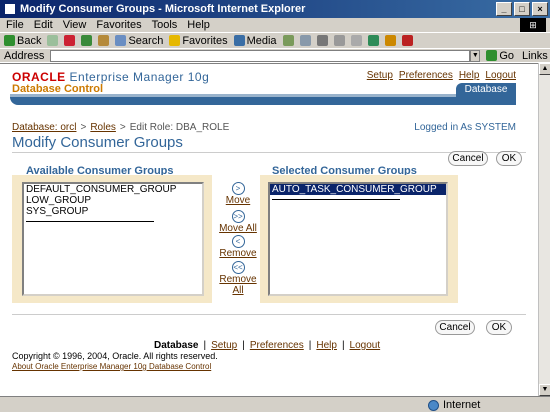 This screenshot has height=412, width=550. Describe the element at coordinates (104, 40) in the screenshot. I see `home-icon` at that location.